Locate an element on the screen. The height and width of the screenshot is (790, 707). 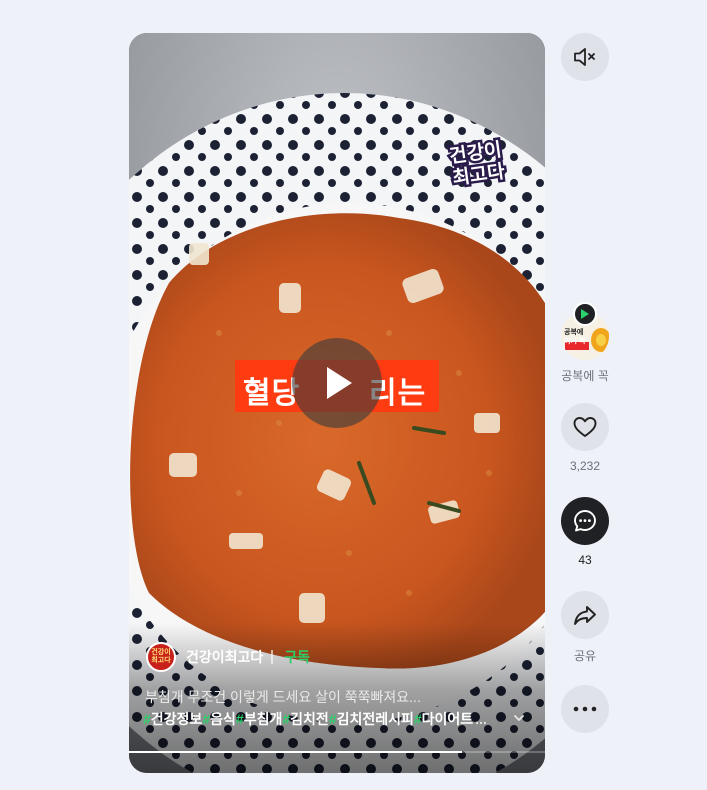
share-icon is located at coordinates (585, 615).